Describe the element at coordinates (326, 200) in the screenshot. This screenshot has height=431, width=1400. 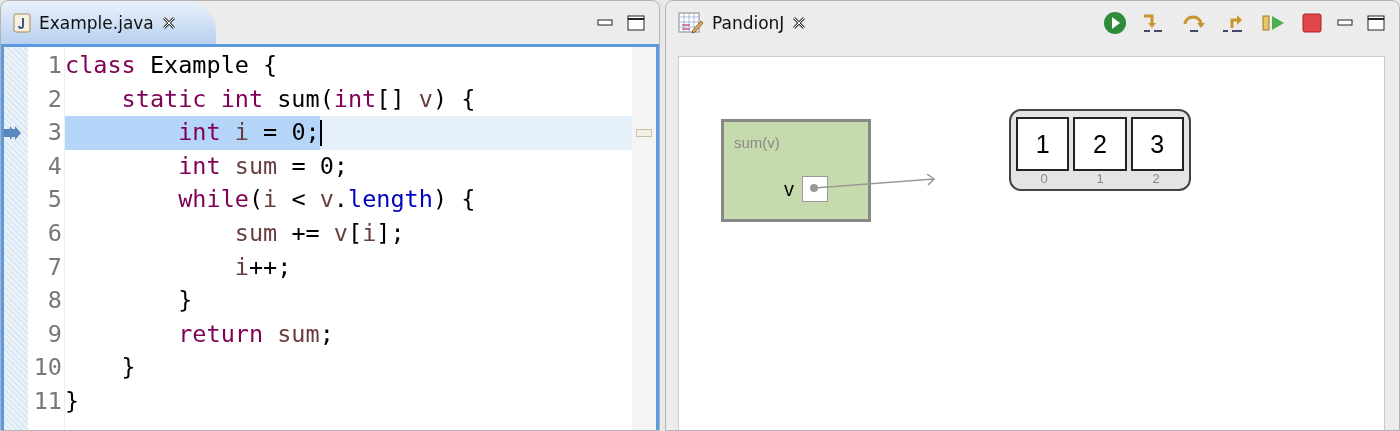
I see `code-line: while(i < v.length) {` at that location.